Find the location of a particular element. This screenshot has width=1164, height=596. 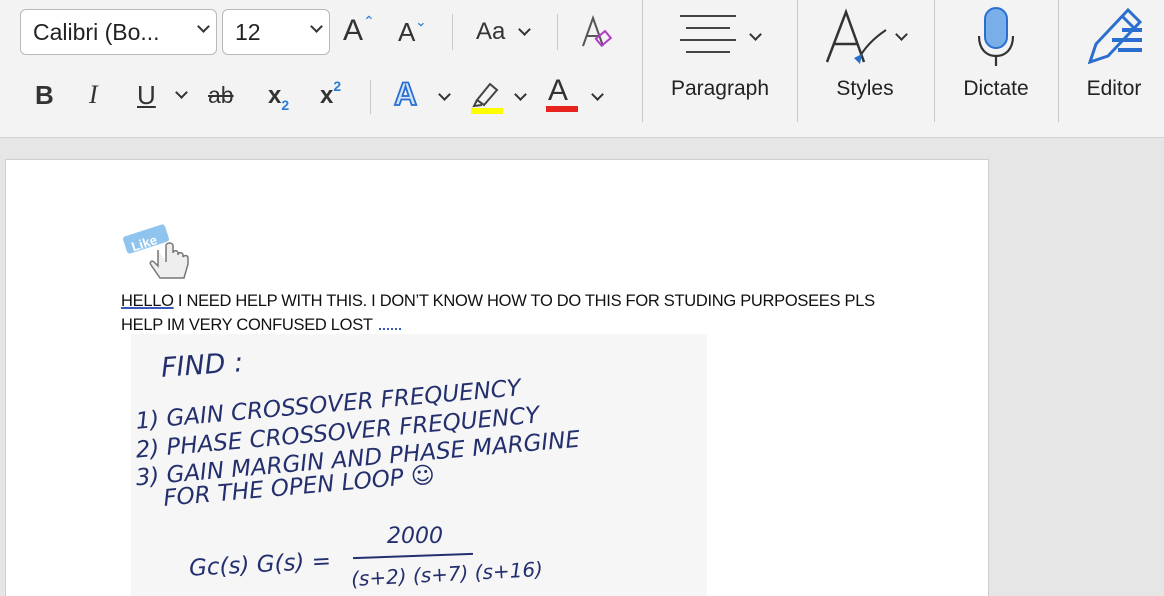

strikethrough-button: ab is located at coordinates (221, 95).